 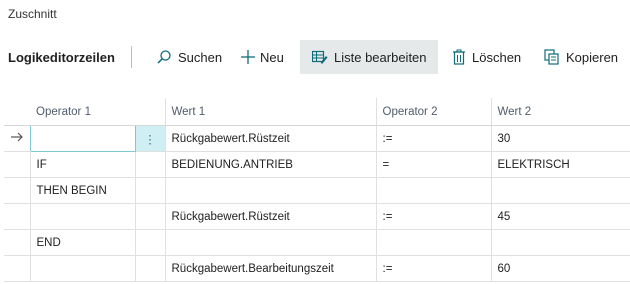 I want to click on column-header-operator-2: Operator 2, so click(x=433, y=112).